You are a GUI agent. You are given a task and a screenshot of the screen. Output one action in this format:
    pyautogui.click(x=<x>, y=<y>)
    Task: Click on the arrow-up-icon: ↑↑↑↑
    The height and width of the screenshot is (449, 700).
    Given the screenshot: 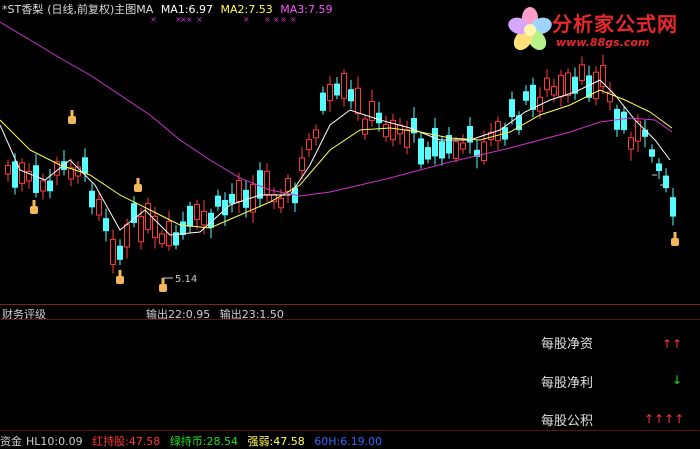 What is the action you would take?
    pyautogui.click(x=664, y=419)
    